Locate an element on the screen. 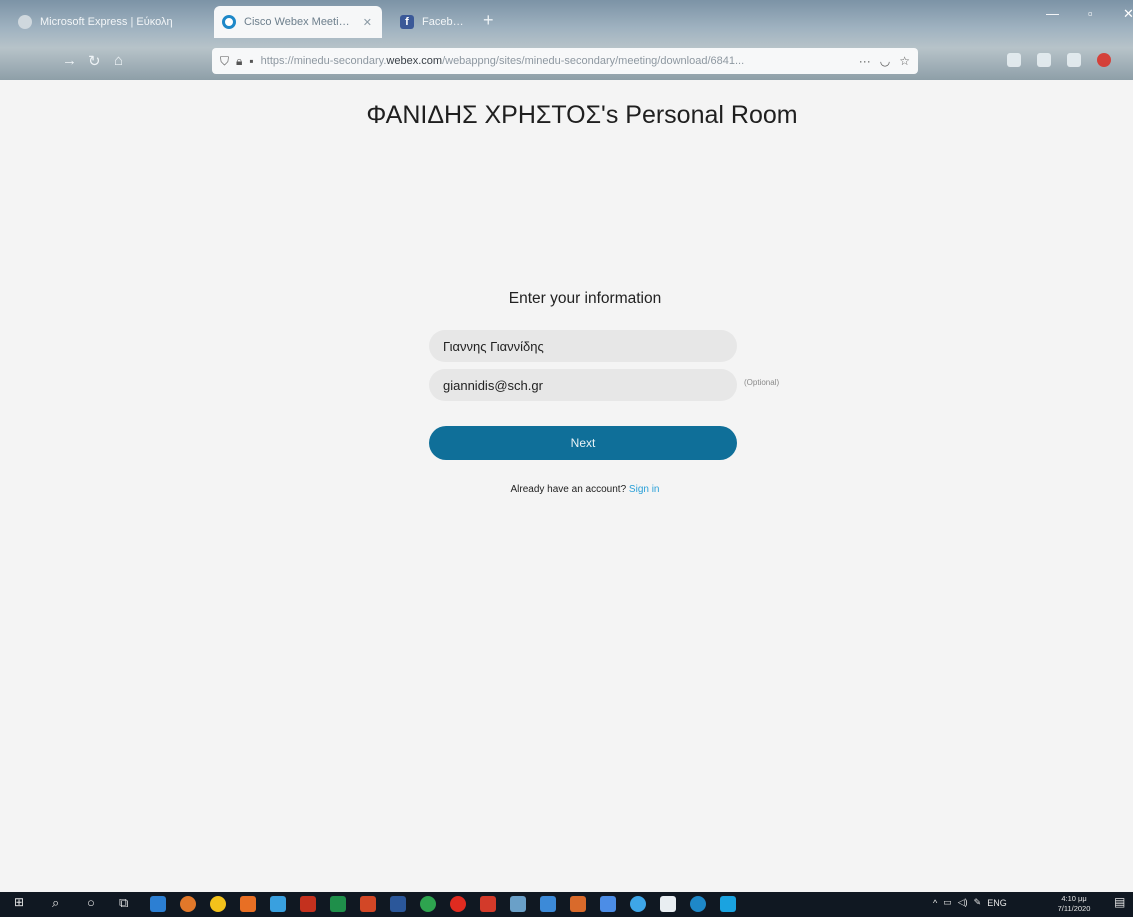 This screenshot has height=917, width=1133. tab-webex: Cisco Webex Meetings Web... ✕ is located at coordinates (298, 22).